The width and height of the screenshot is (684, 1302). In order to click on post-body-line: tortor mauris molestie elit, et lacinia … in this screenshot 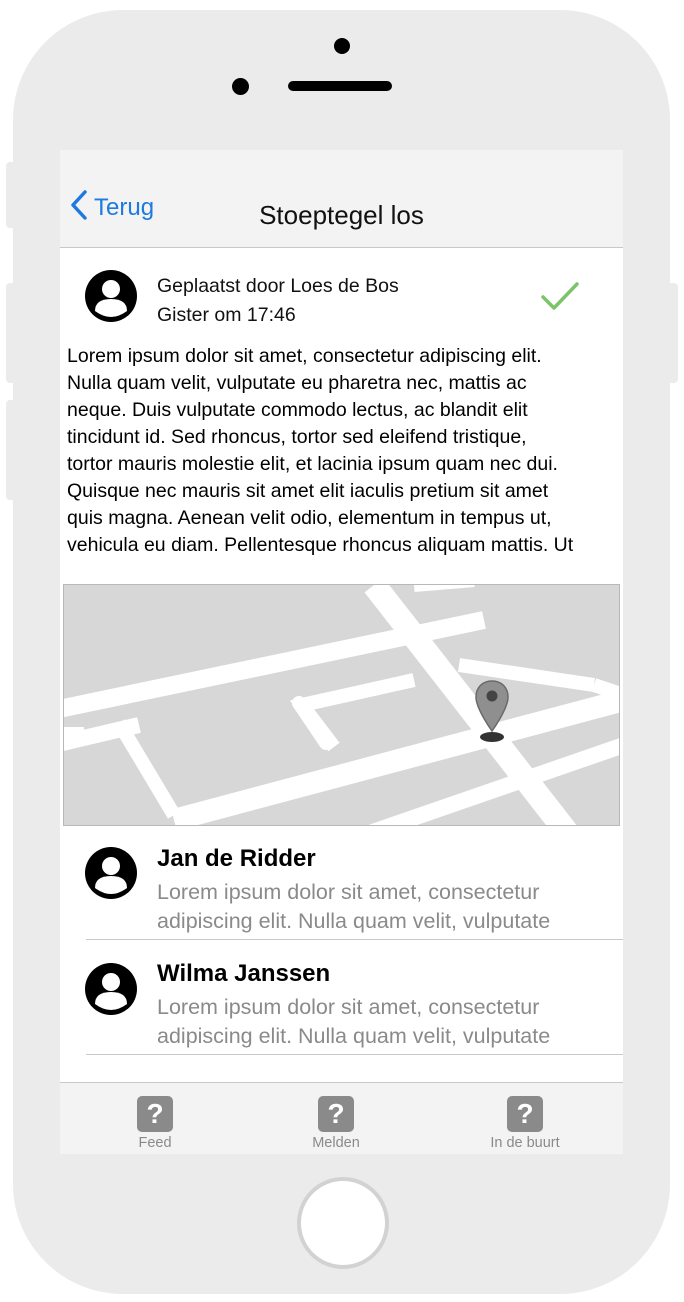, I will do `click(312, 464)`.